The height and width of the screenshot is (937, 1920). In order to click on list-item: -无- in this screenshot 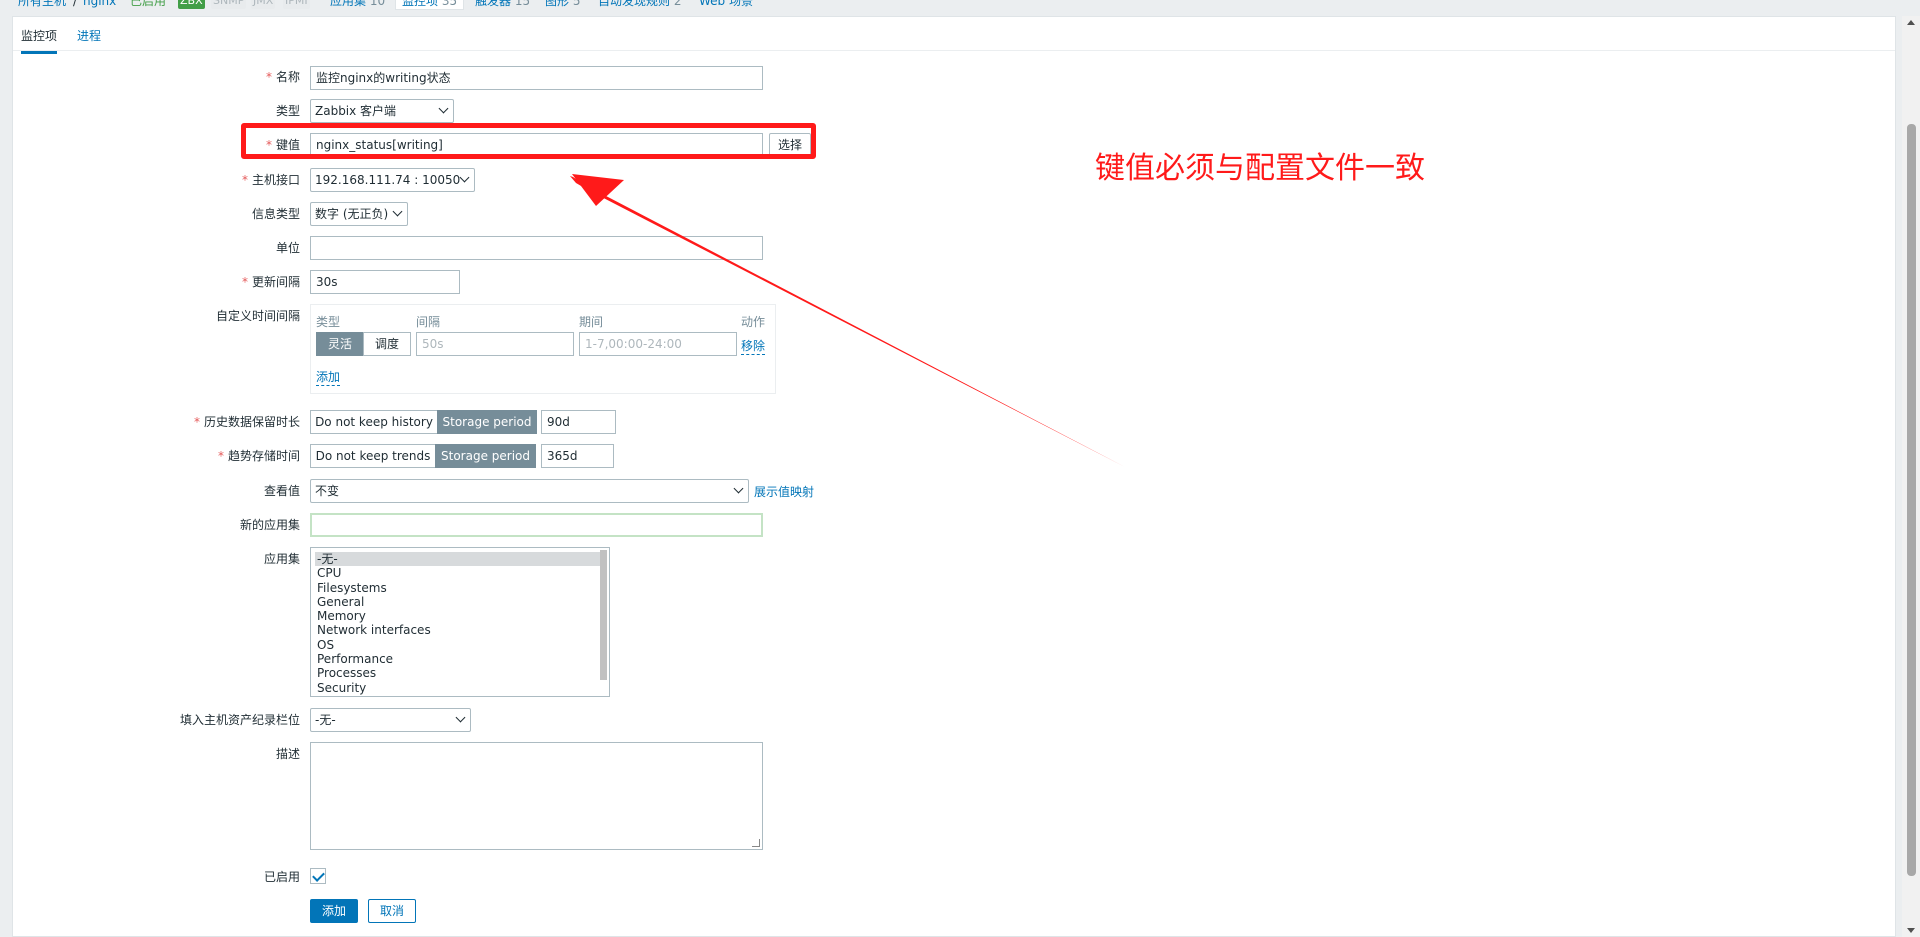, I will do `click(457, 559)`.